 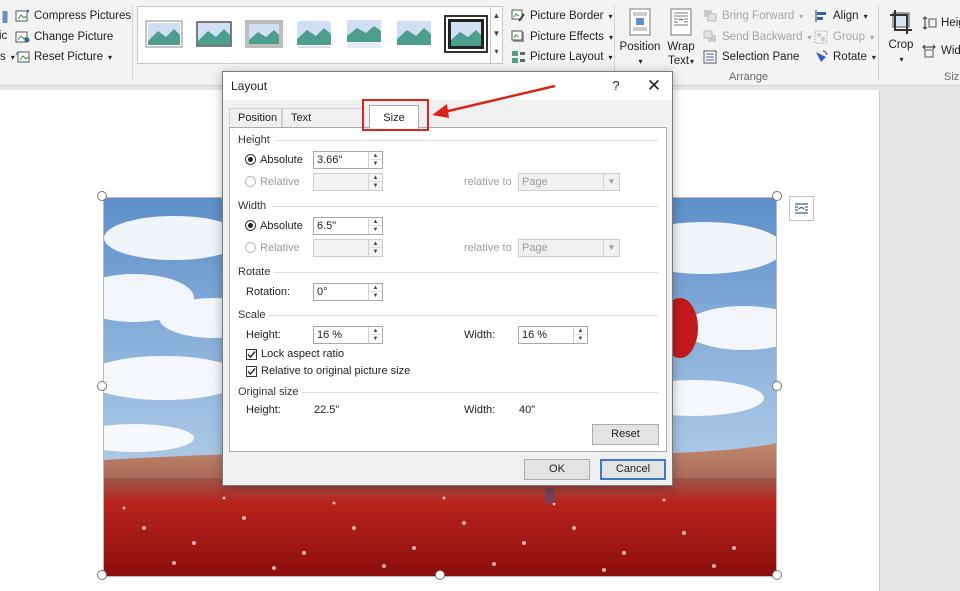 I want to click on picture-style-thumb-selected, so click(x=466, y=34).